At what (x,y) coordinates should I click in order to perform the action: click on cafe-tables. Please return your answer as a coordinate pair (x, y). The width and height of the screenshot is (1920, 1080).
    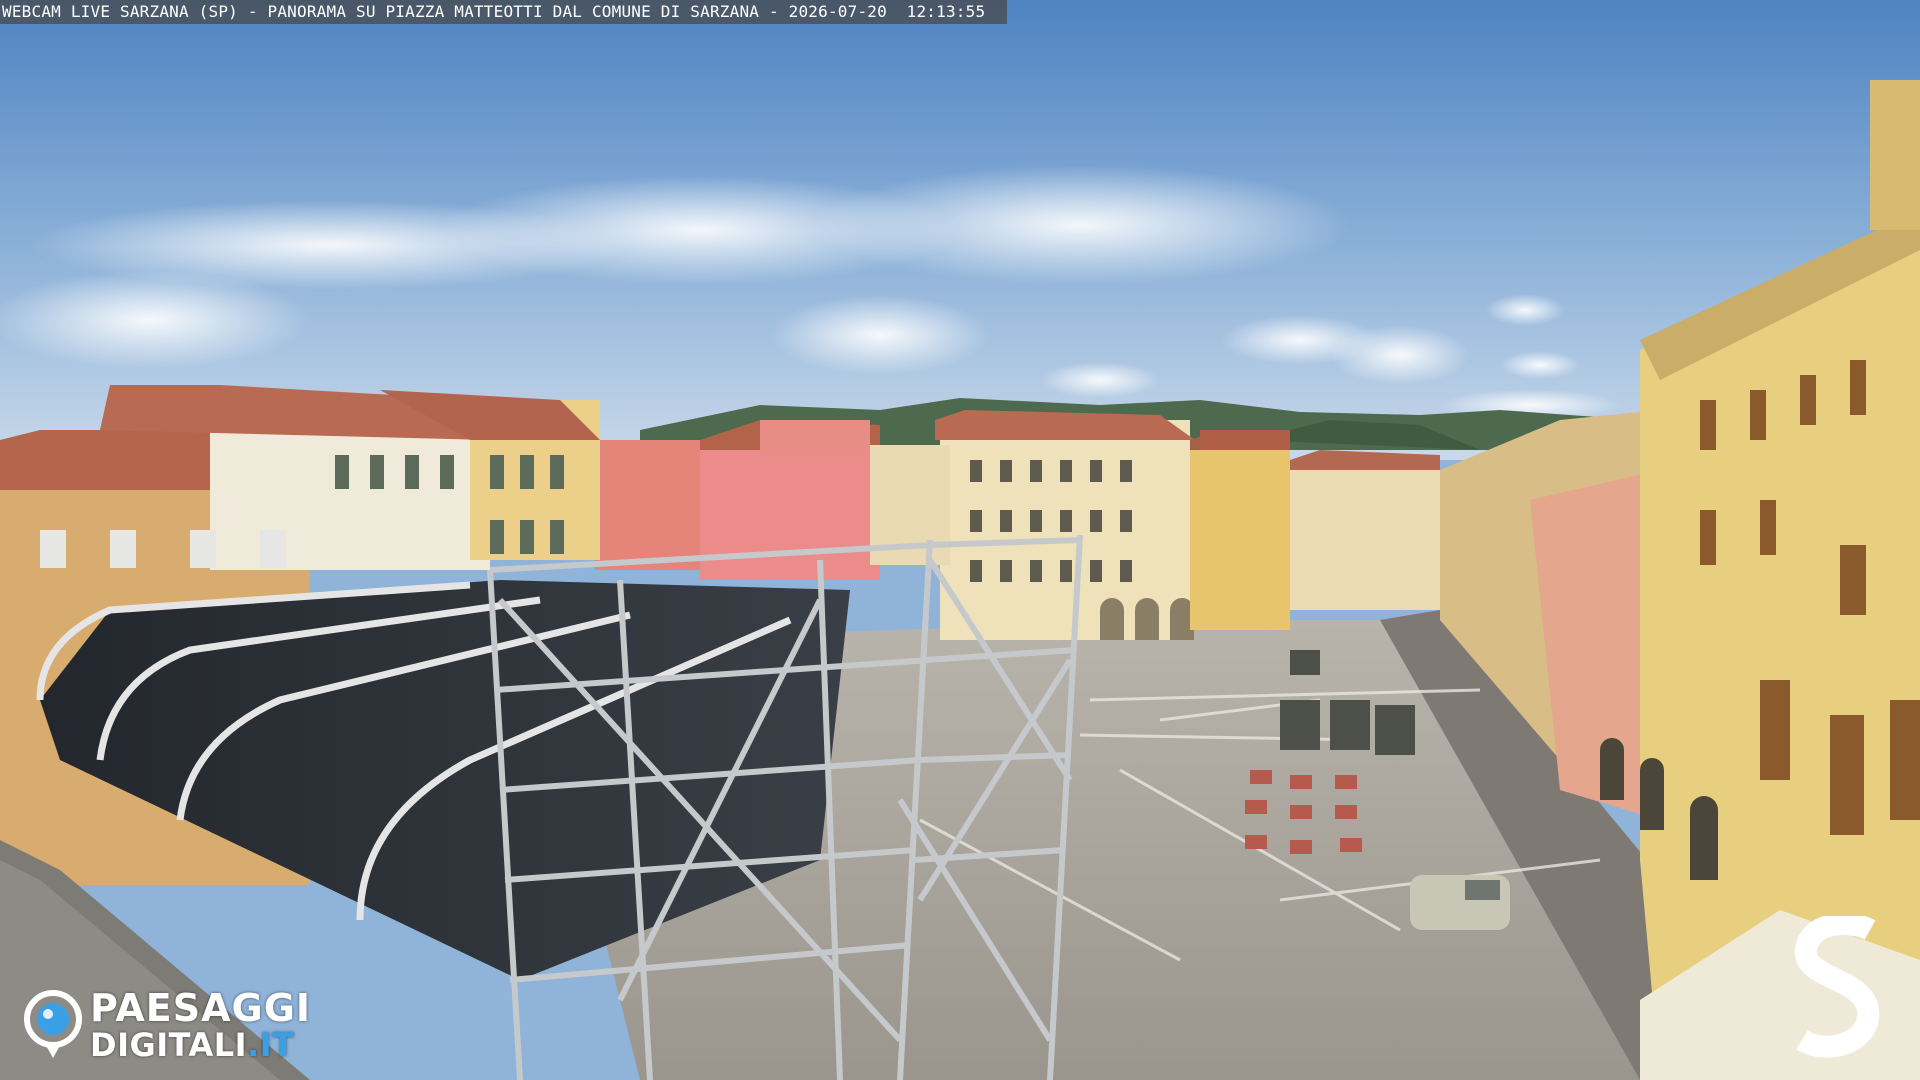
    Looking at the image, I should click on (1303, 812).